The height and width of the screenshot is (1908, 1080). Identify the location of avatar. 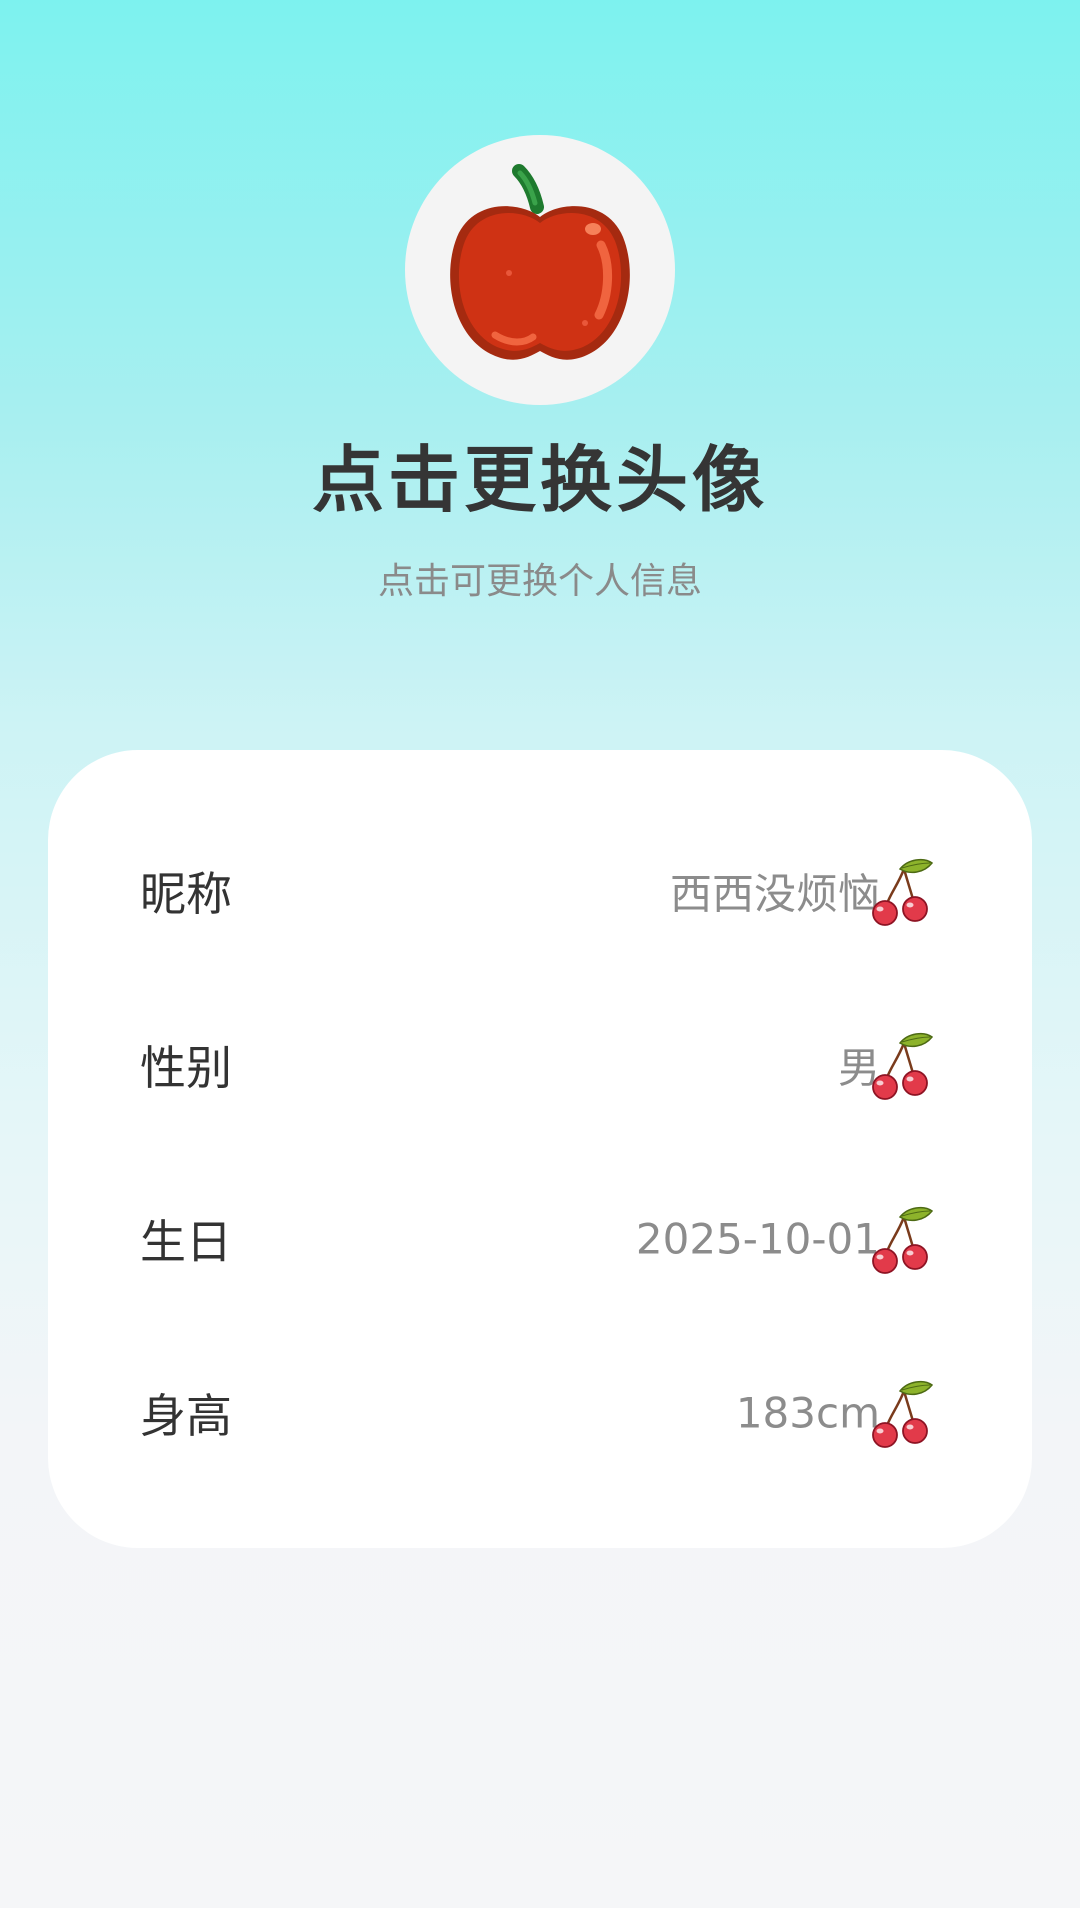
(540, 270).